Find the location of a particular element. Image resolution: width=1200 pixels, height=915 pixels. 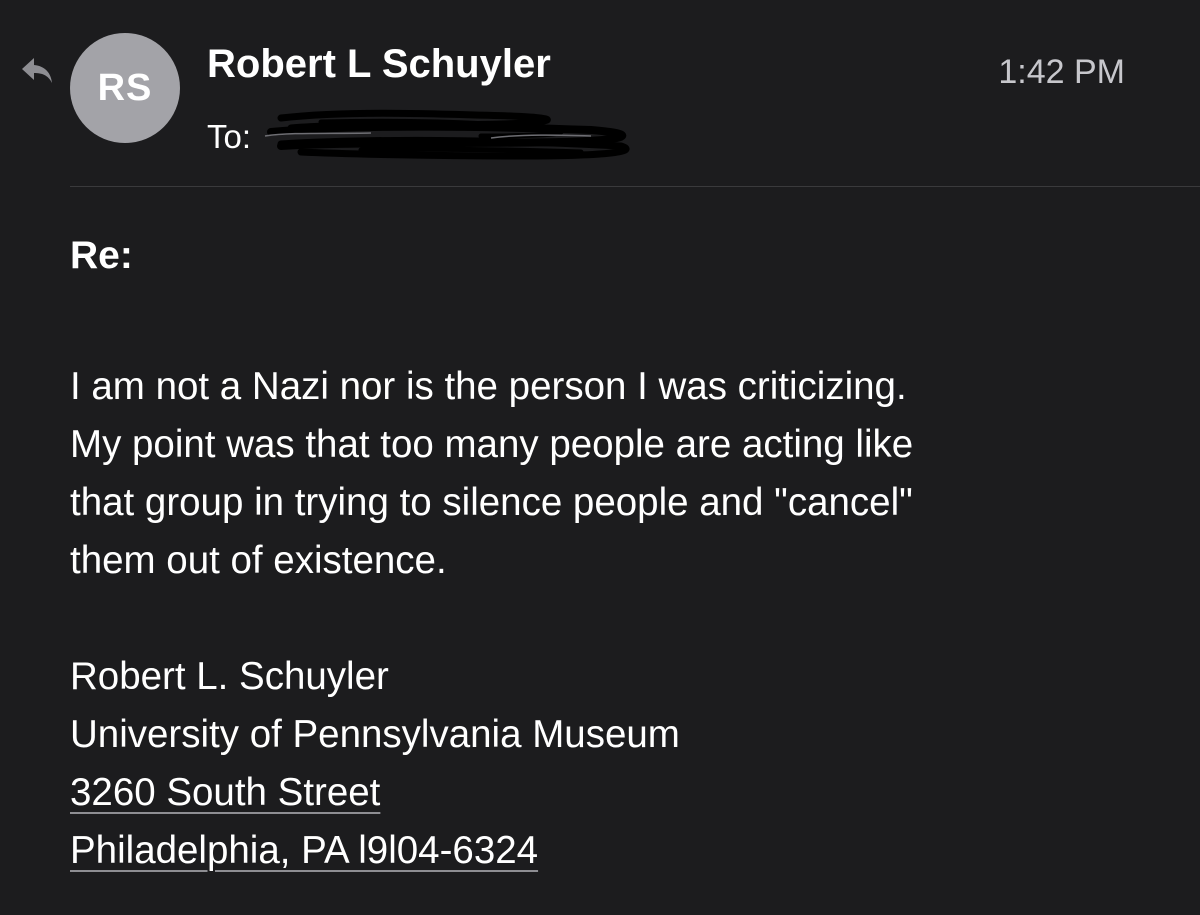

body-line: them out of existence. is located at coordinates (258, 560).